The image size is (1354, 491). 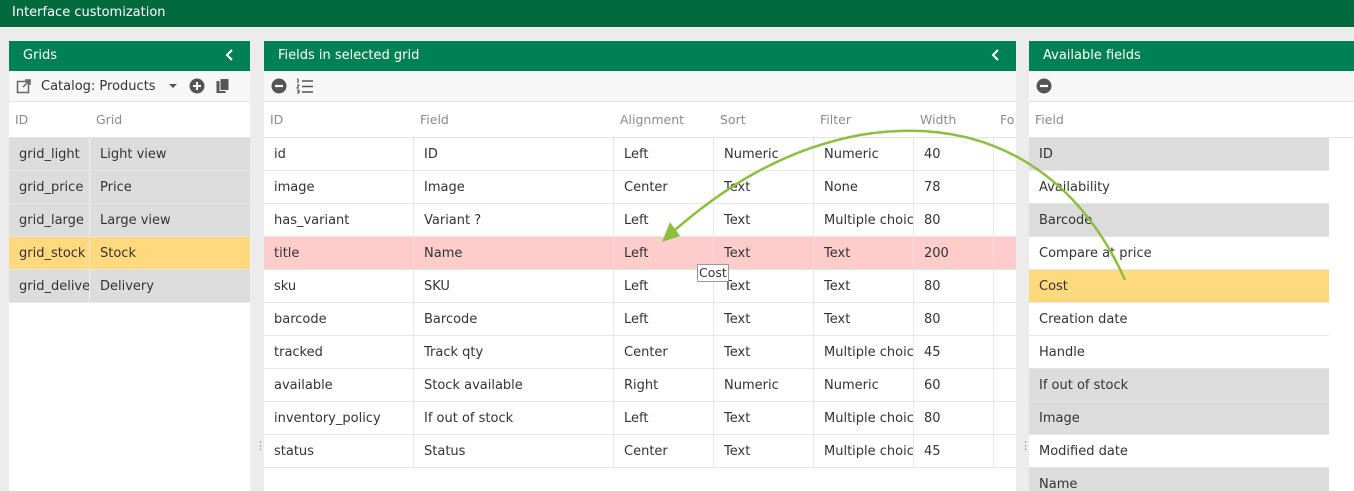 I want to click on cell-width: 78, so click(x=954, y=187).